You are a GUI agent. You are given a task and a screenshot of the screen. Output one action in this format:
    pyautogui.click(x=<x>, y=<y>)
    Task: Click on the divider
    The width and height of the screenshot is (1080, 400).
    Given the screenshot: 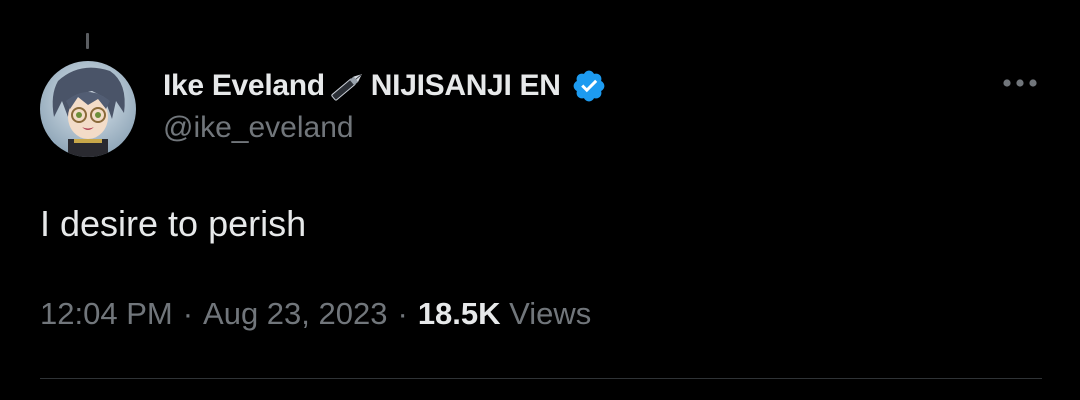 What is the action you would take?
    pyautogui.click(x=541, y=378)
    